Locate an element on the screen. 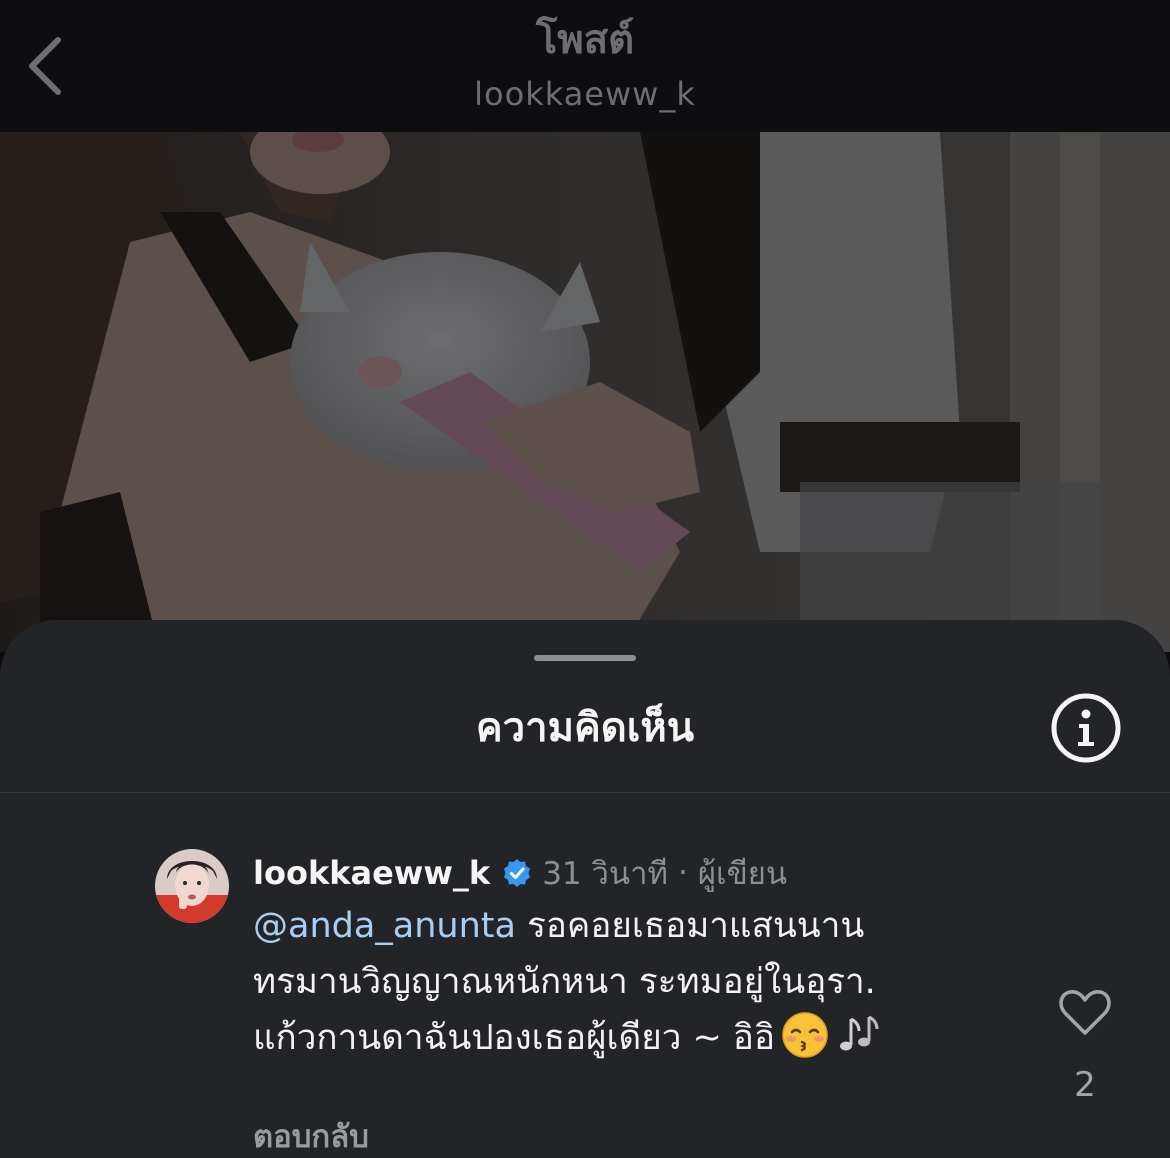 This screenshot has width=1170, height=1158. post-author-subtitle: lookkaeww_k is located at coordinates (585, 94).